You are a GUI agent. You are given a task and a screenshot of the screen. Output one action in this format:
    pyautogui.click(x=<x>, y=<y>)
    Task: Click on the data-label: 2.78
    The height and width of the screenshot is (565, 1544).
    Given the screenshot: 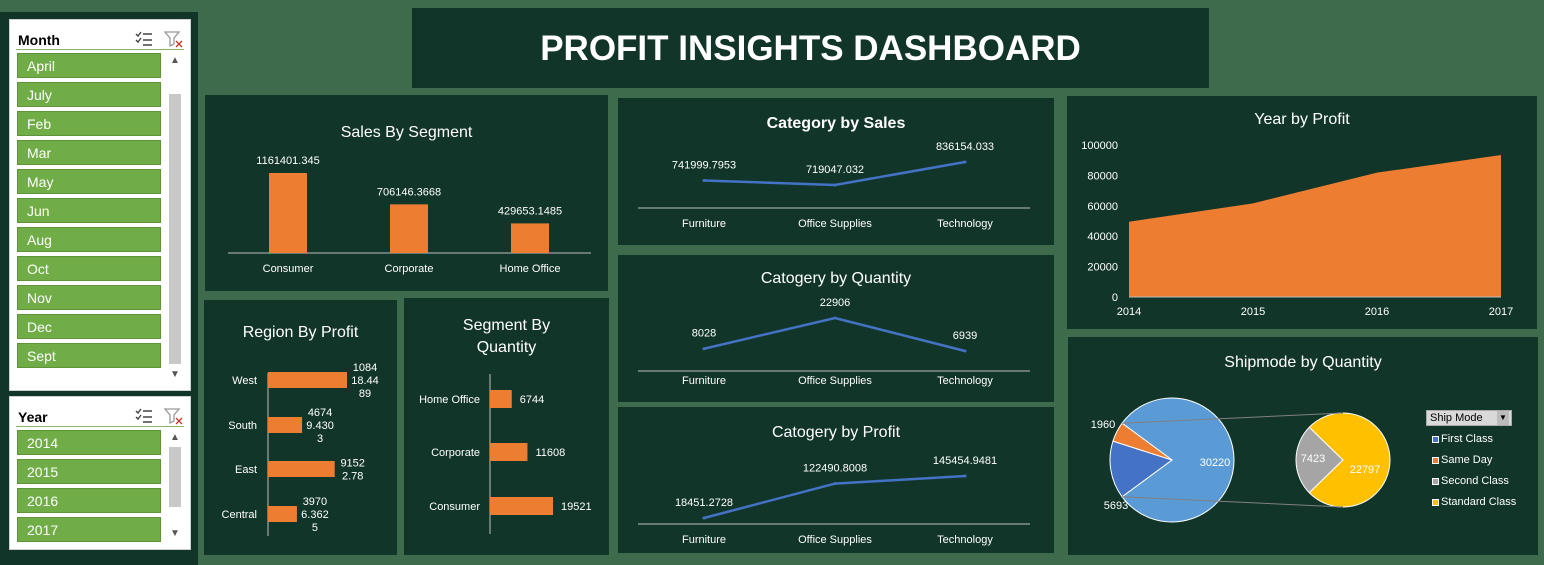 What is the action you would take?
    pyautogui.click(x=352, y=477)
    